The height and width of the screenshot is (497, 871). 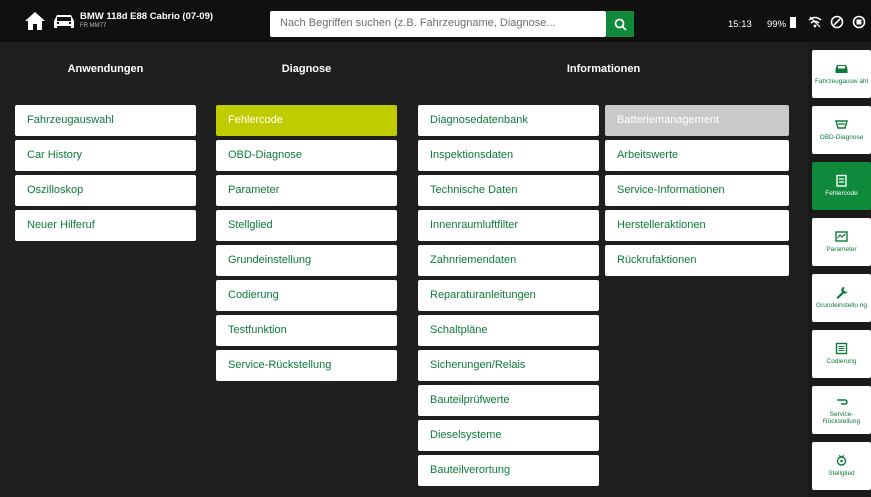 What do you see at coordinates (697, 190) in the screenshot?
I see `tile-service-informationen: Service-Informationen` at bounding box center [697, 190].